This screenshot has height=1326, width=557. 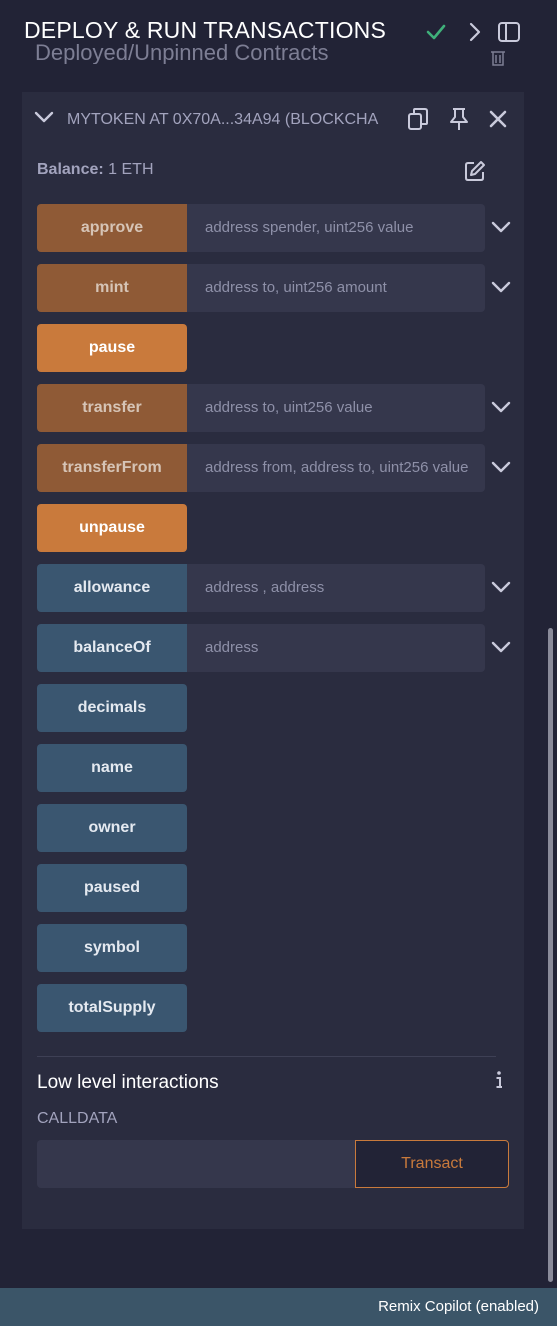 I want to click on approve-input: address spender, uint256 value, so click(x=336, y=228).